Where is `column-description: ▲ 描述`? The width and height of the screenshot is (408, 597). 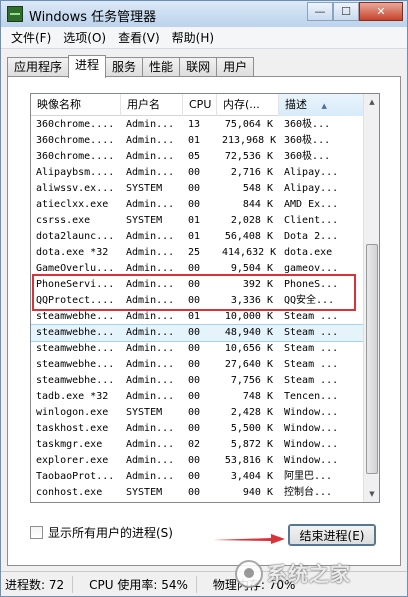
column-description: ▲ 描述 is located at coordinates (322, 105).